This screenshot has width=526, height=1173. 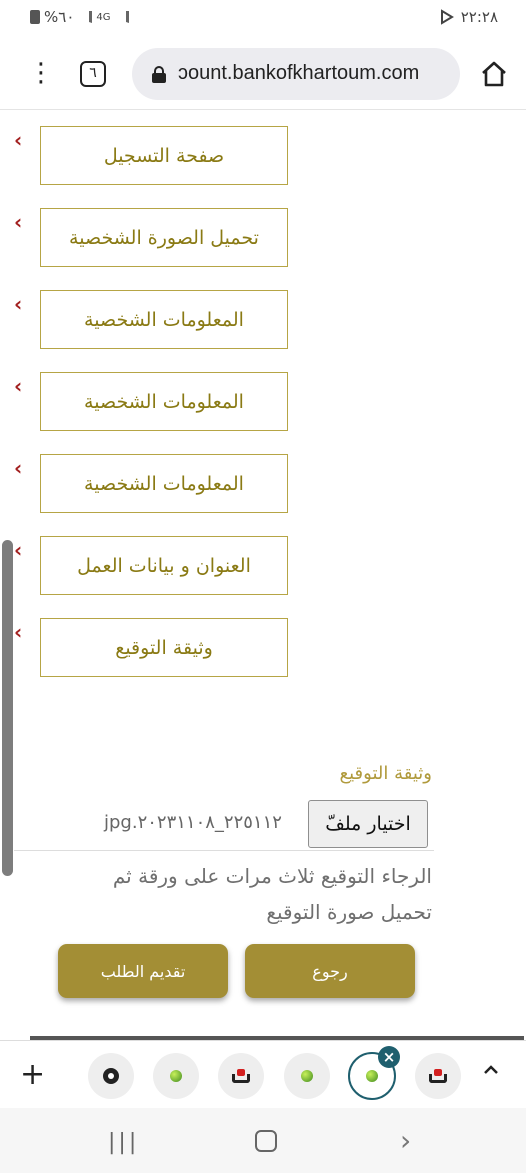 What do you see at coordinates (164, 483) in the screenshot?
I see `step-personal-info-3: المعلومات الشخصية` at bounding box center [164, 483].